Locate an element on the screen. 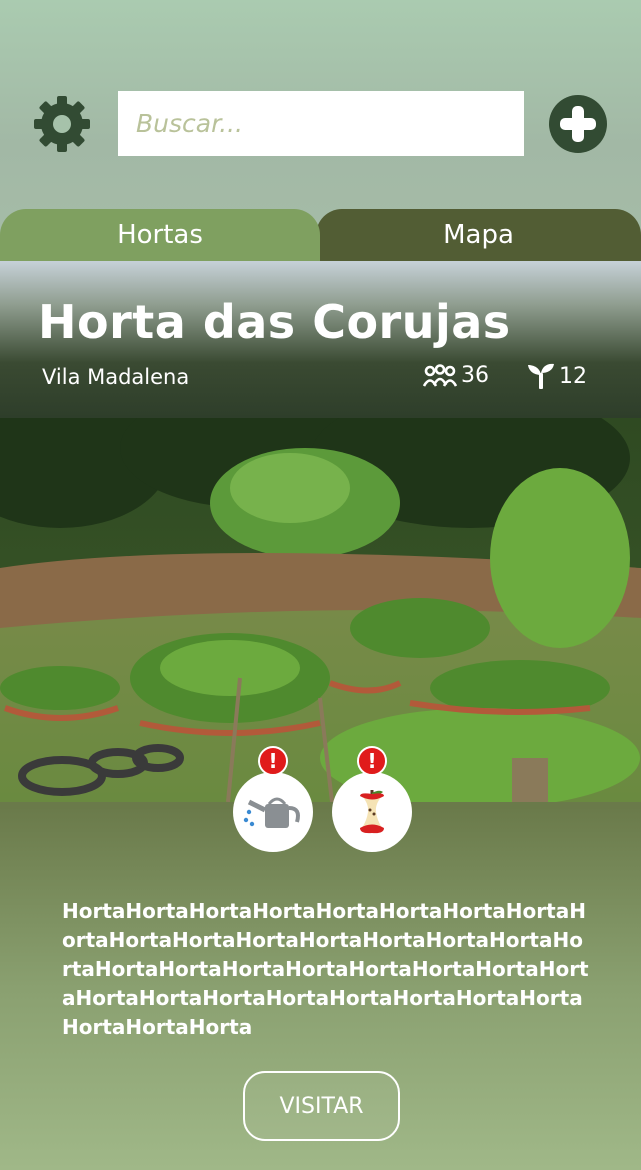 The image size is (641, 1170). visit-button: VISITAR is located at coordinates (321, 1106).